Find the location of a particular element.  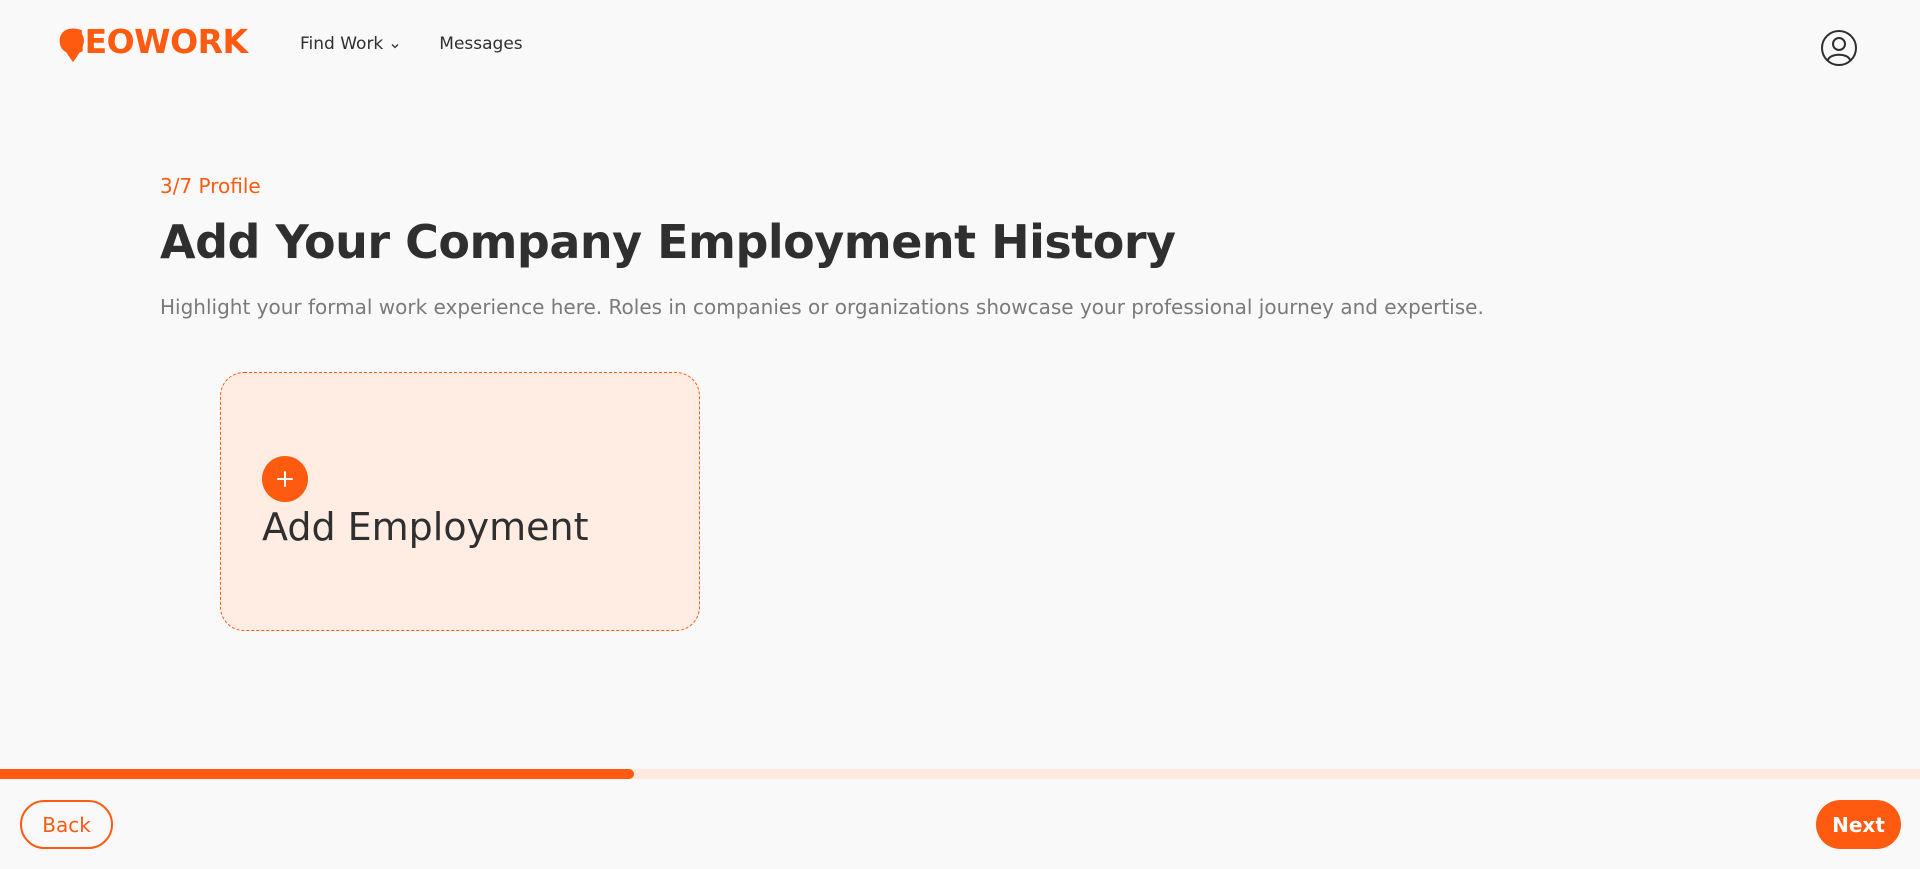

page-title: Add Your Company Employment History is located at coordinates (668, 242).